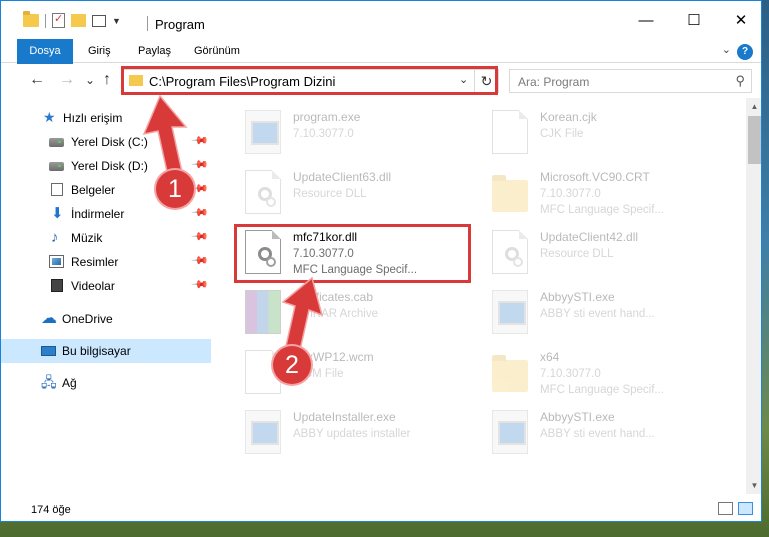 The height and width of the screenshot is (537, 769). I want to click on scroll-down-icon: ▼, so click(753, 485).